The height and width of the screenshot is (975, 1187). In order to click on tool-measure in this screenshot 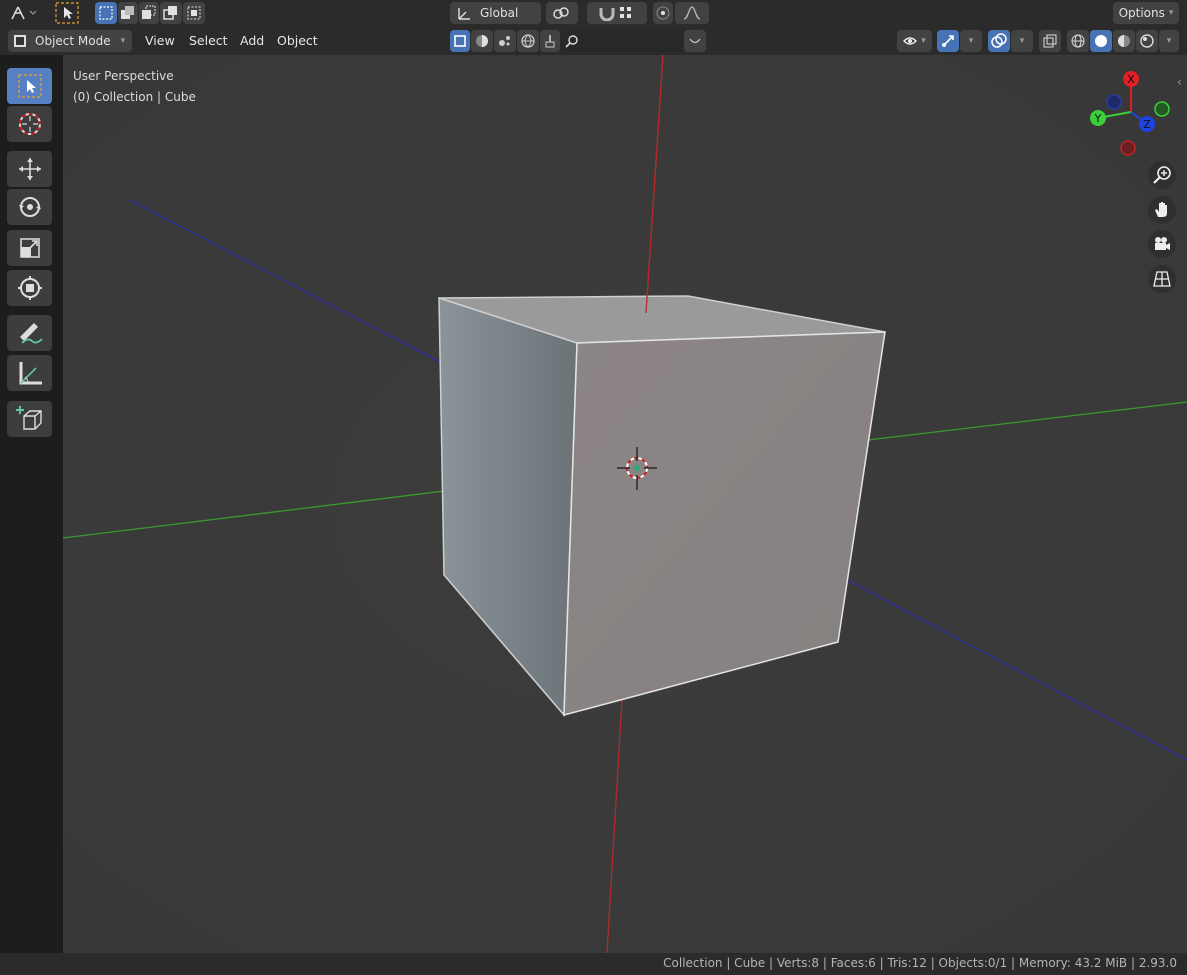, I will do `click(29, 373)`.